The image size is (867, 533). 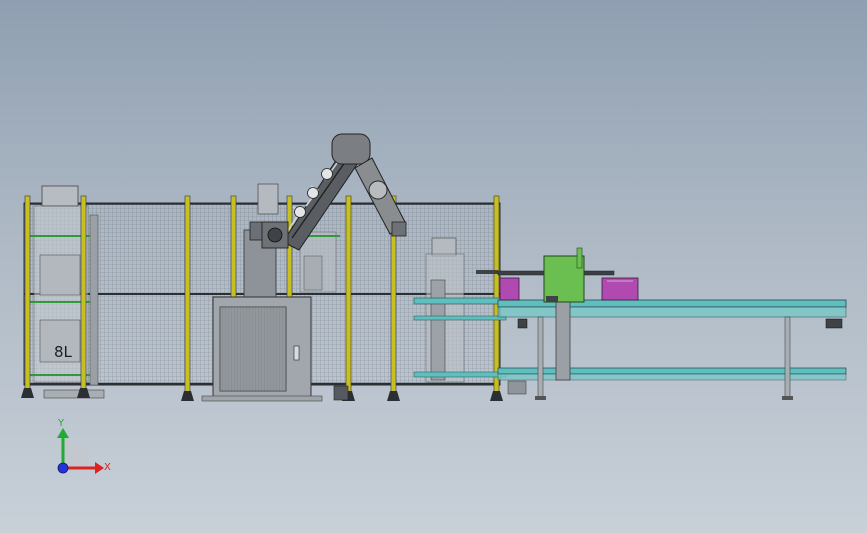 What do you see at coordinates (509, 289) in the screenshot?
I see `tote` at bounding box center [509, 289].